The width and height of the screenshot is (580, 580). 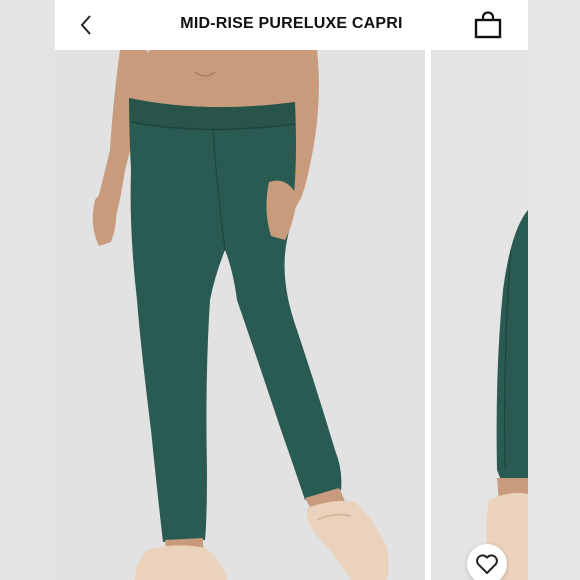 I want to click on heart-icon, so click(x=487, y=564).